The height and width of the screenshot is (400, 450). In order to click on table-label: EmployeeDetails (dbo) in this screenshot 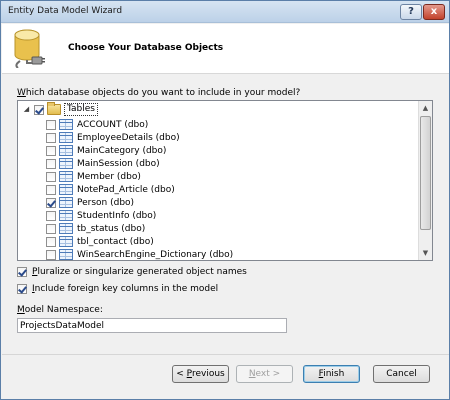, I will do `click(128, 137)`.